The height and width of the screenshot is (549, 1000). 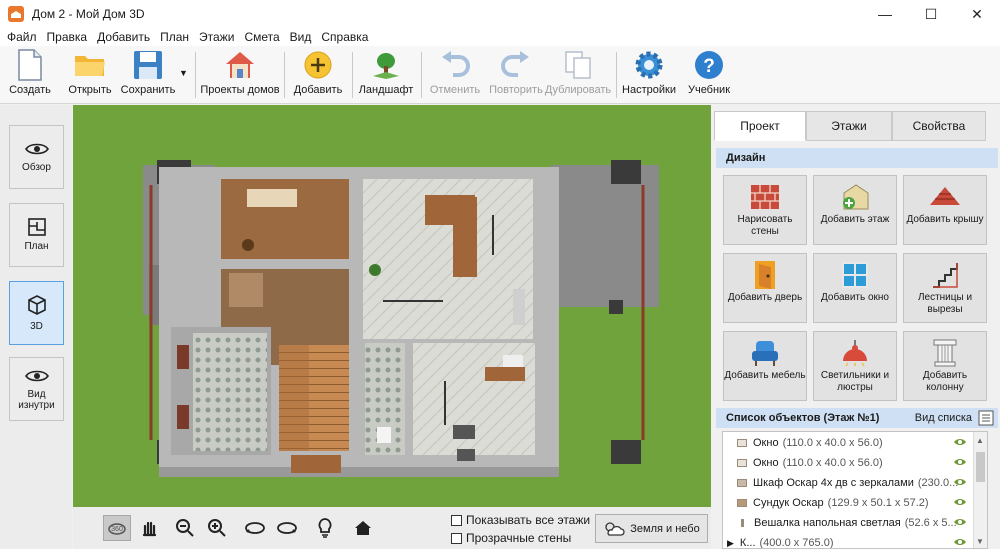 What do you see at coordinates (742, 503) in the screenshot?
I see `chest-object-icon` at bounding box center [742, 503].